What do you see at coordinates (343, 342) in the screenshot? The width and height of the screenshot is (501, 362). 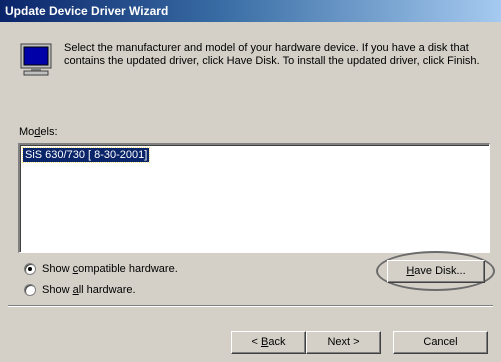 I see `next-button: Next >` at bounding box center [343, 342].